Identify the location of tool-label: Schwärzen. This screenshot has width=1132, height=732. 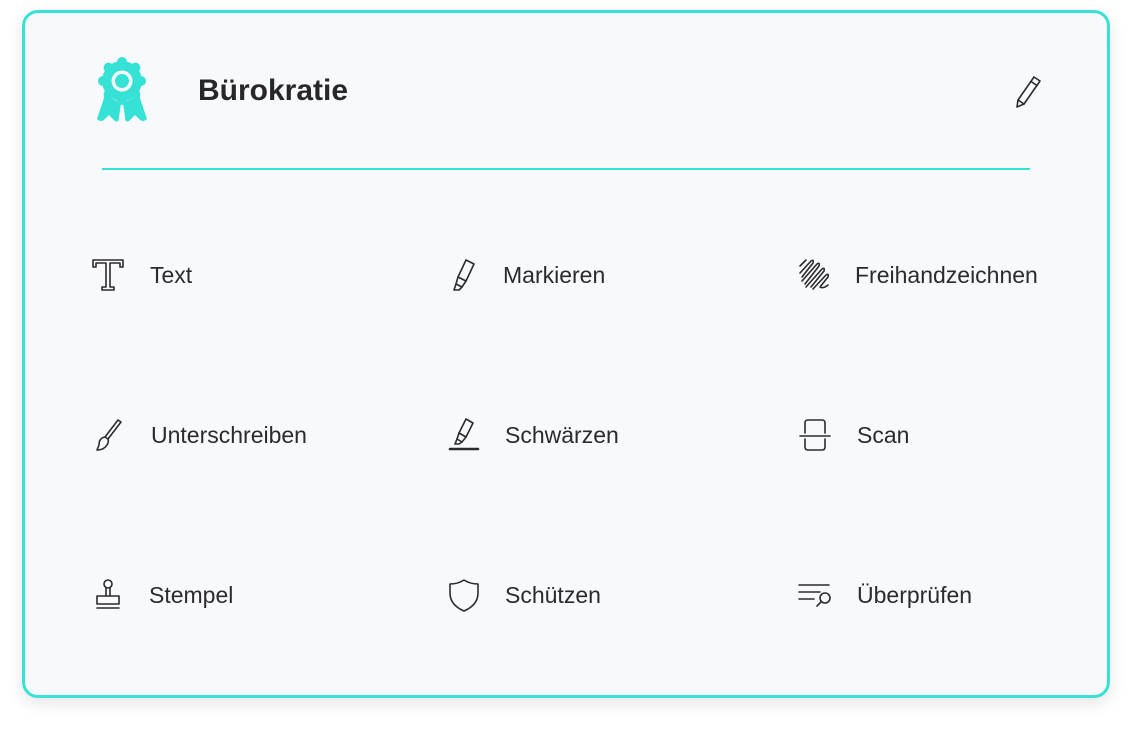
(562, 434).